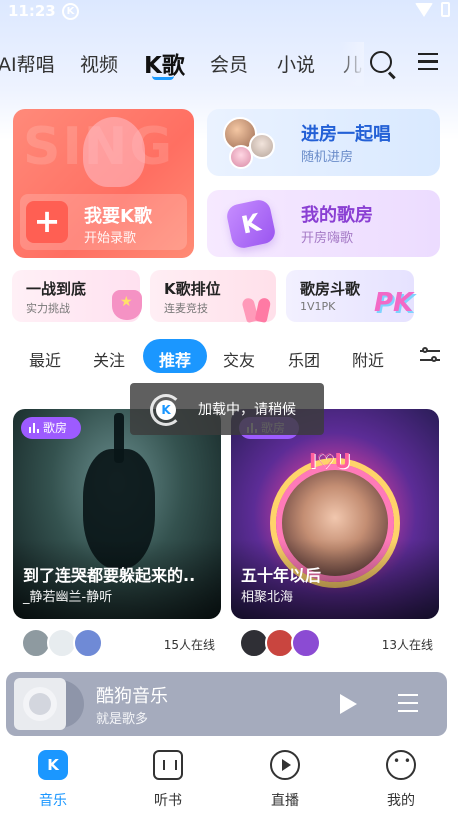  What do you see at coordinates (257, 306) in the screenshot?
I see `microphone-icon` at bounding box center [257, 306].